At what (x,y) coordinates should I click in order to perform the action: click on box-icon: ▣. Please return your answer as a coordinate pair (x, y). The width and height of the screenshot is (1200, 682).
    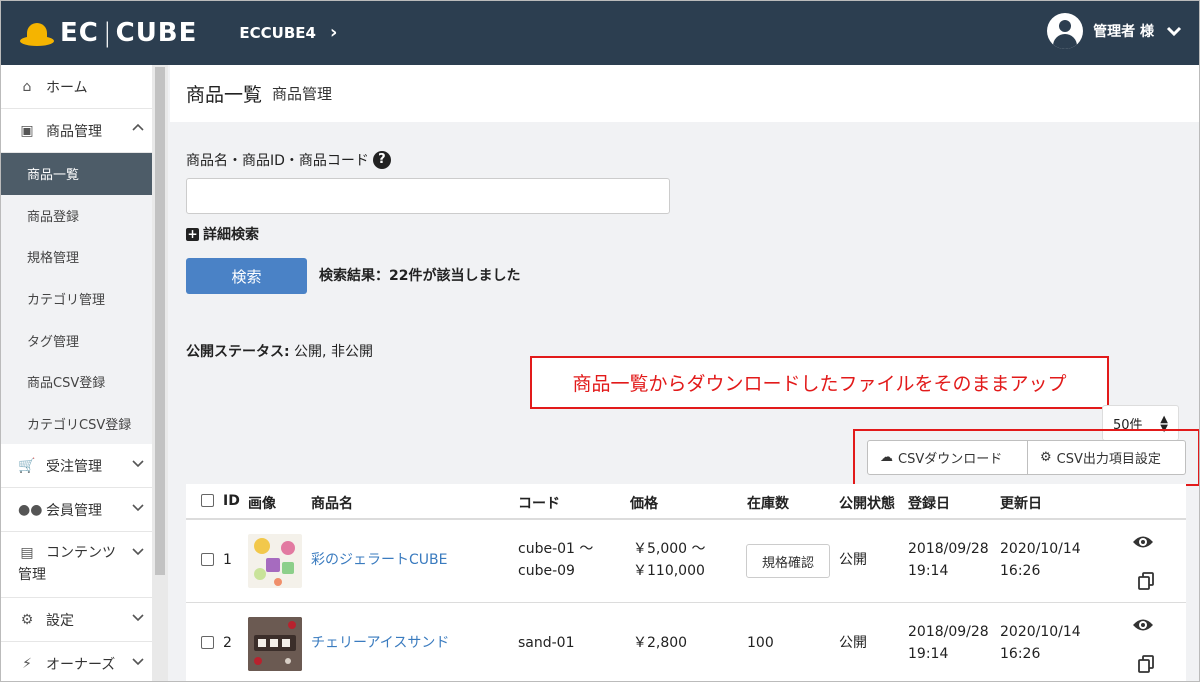
    Looking at the image, I should click on (27, 130).